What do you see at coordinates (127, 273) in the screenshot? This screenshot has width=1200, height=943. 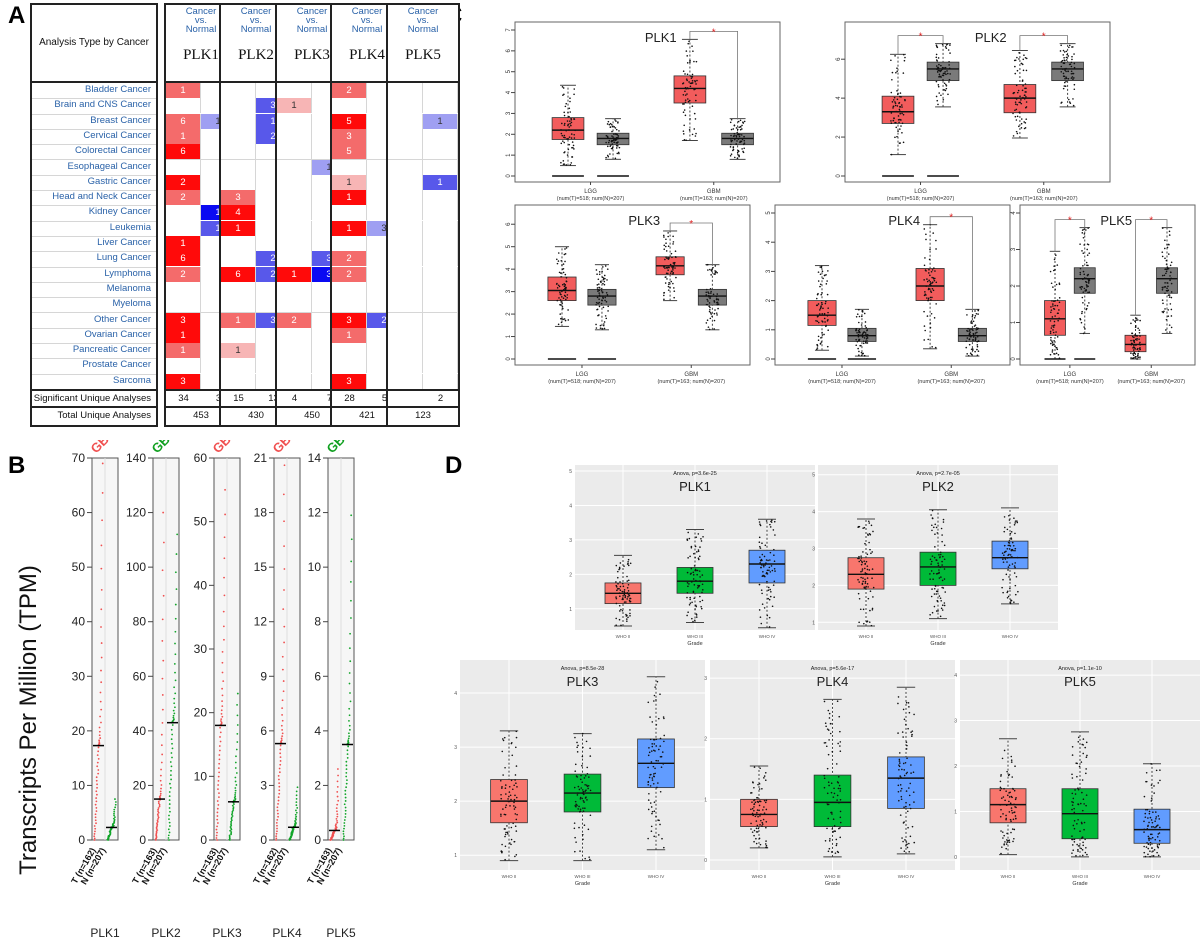 I see `cancer-label: Lymphoma` at bounding box center [127, 273].